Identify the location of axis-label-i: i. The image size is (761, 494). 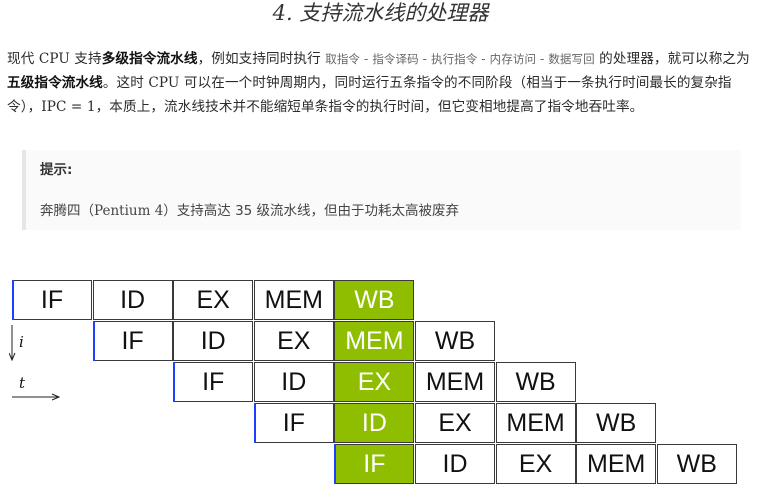
(21, 342).